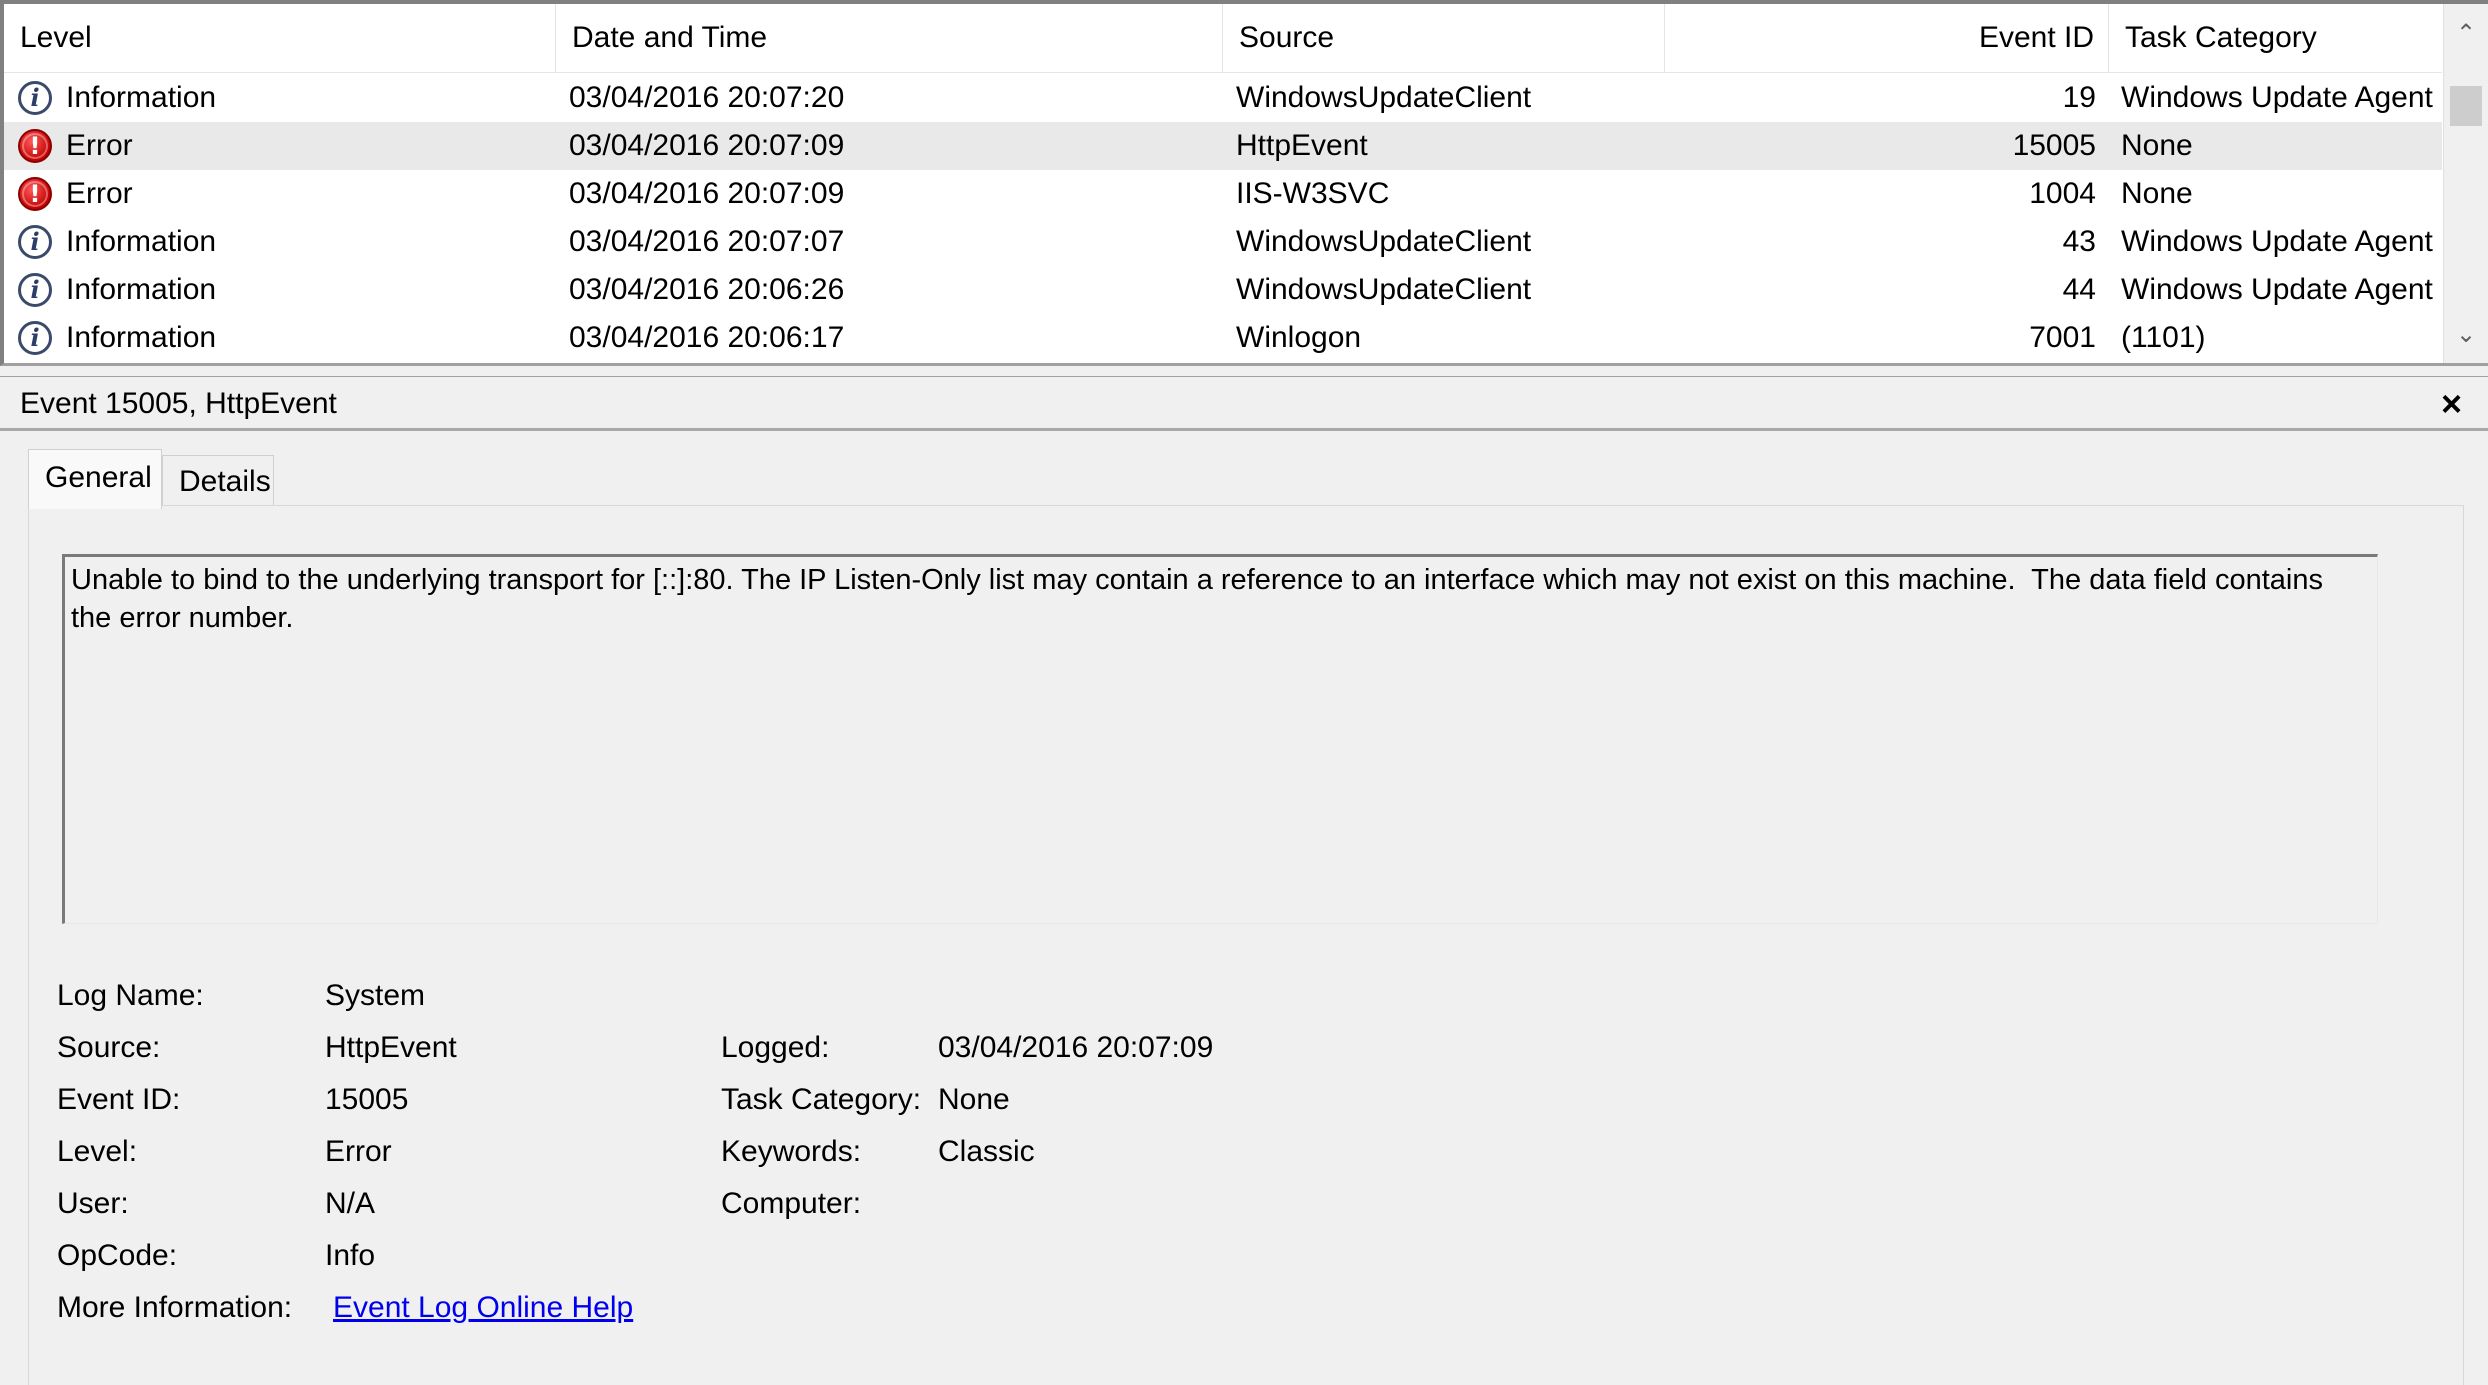 This screenshot has width=2488, height=1385. I want to click on row-date-time: 03/04/2016 20:07:07, so click(707, 241).